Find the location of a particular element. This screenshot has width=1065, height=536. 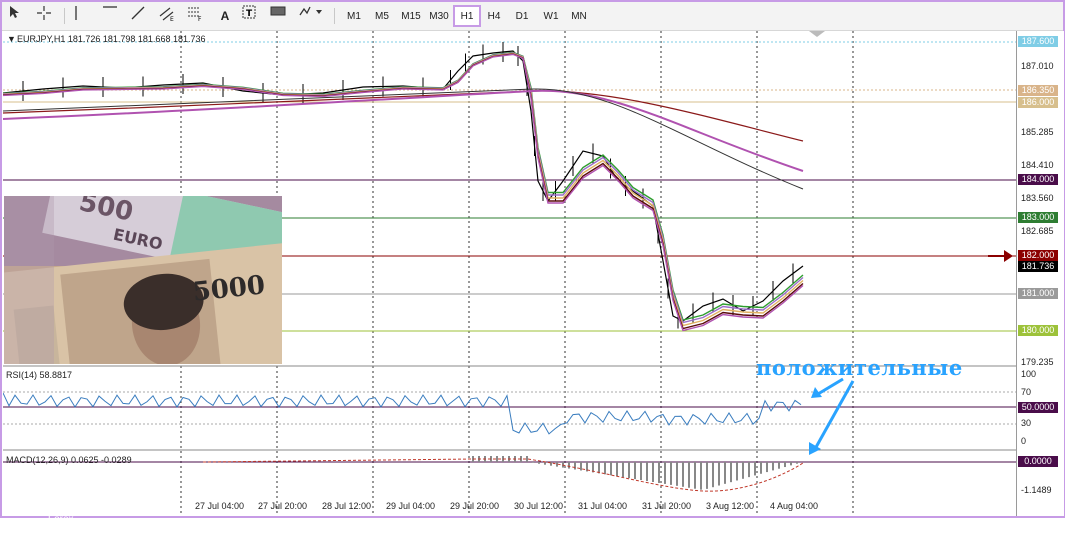

rectangle-icon is located at coordinates (281, 16).